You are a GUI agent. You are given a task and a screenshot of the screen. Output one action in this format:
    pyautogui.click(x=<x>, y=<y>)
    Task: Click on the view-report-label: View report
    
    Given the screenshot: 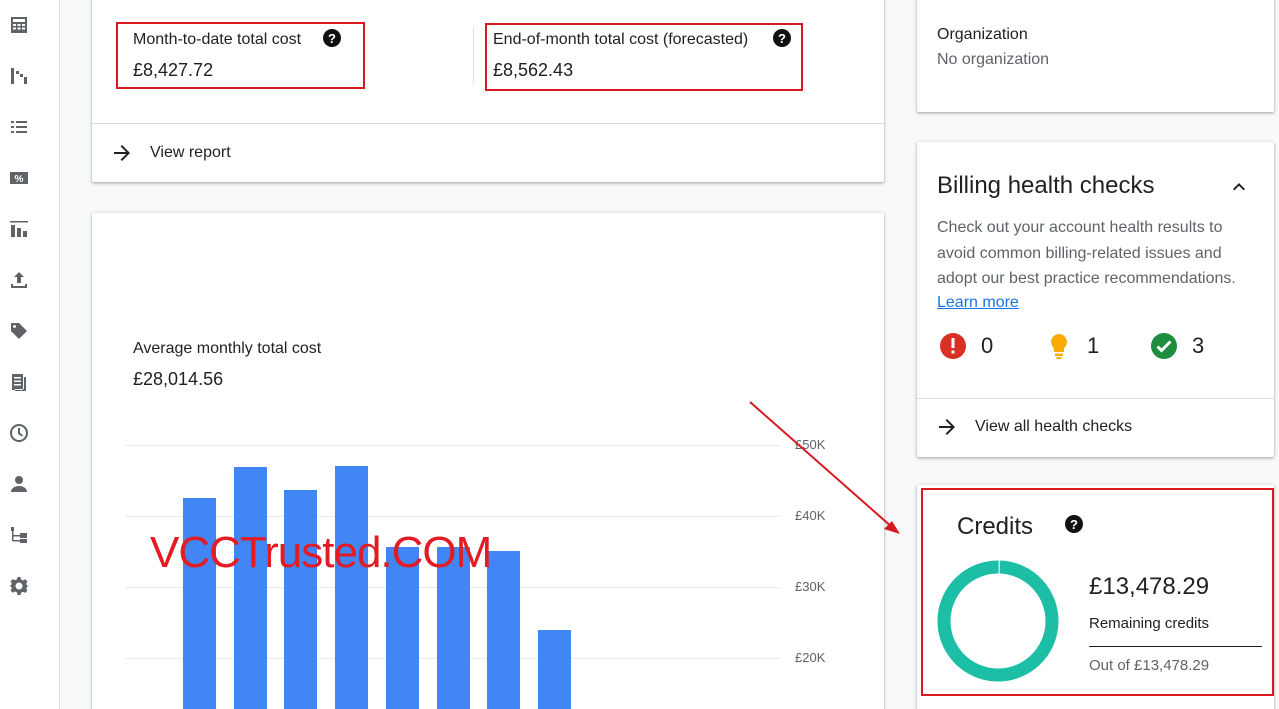 What is the action you would take?
    pyautogui.click(x=190, y=152)
    